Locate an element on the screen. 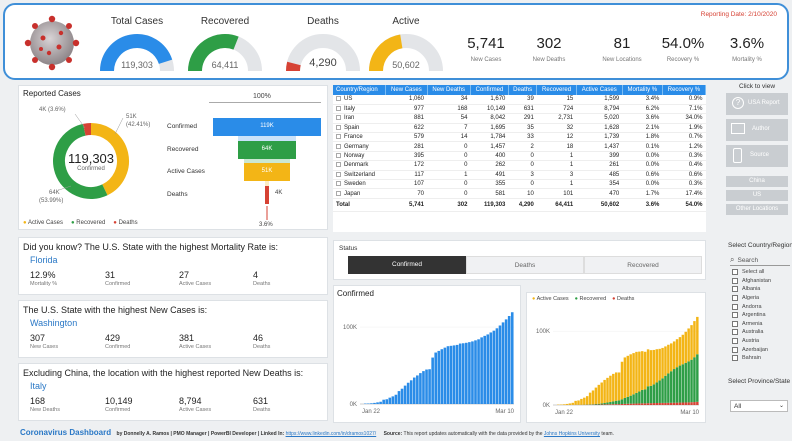 This screenshot has width=792, height=441. country-checkbox-item: Armenia is located at coordinates (761, 324).